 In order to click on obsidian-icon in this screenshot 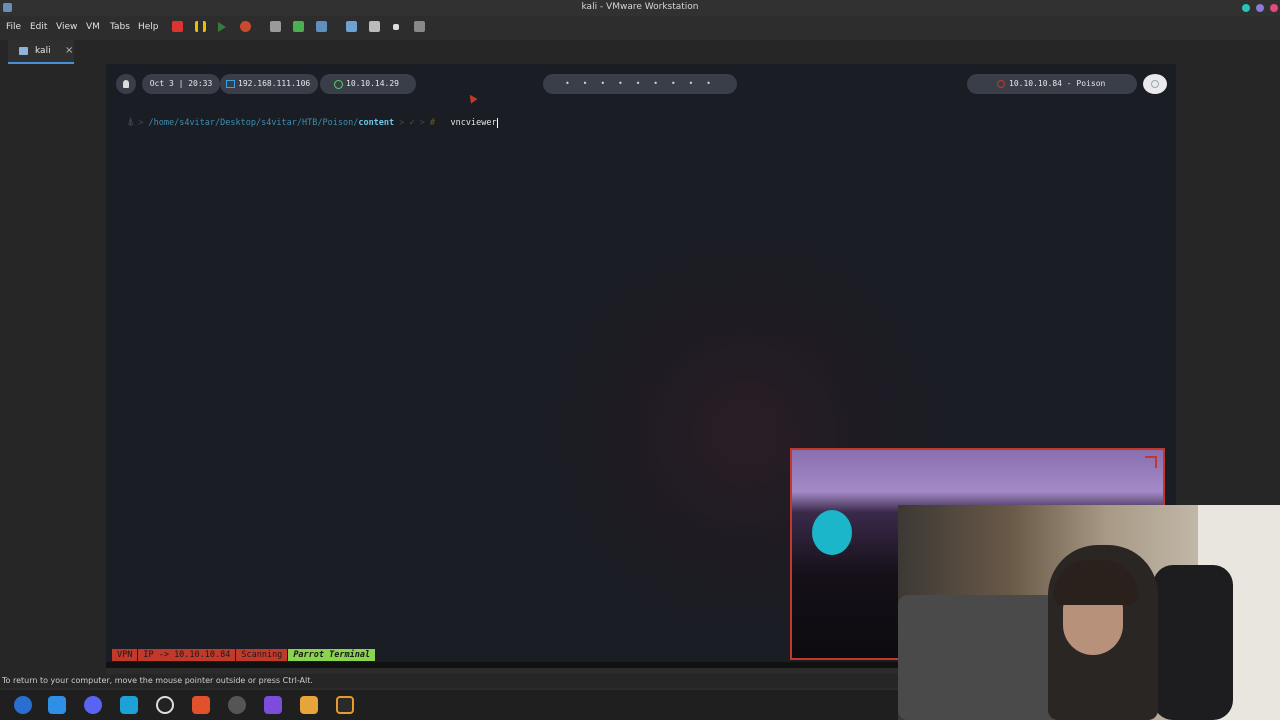, I will do `click(273, 705)`.